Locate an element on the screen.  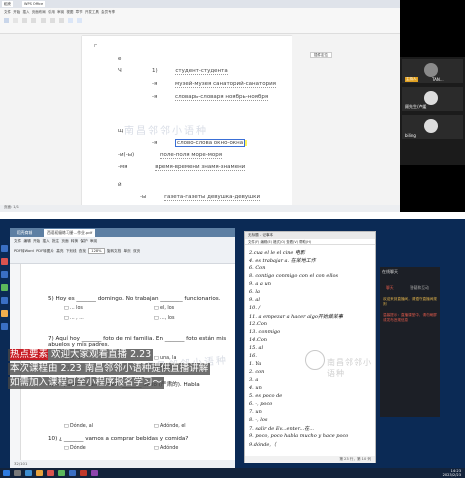
menu-annotate: 批注 is located at coordinates (55, 241).